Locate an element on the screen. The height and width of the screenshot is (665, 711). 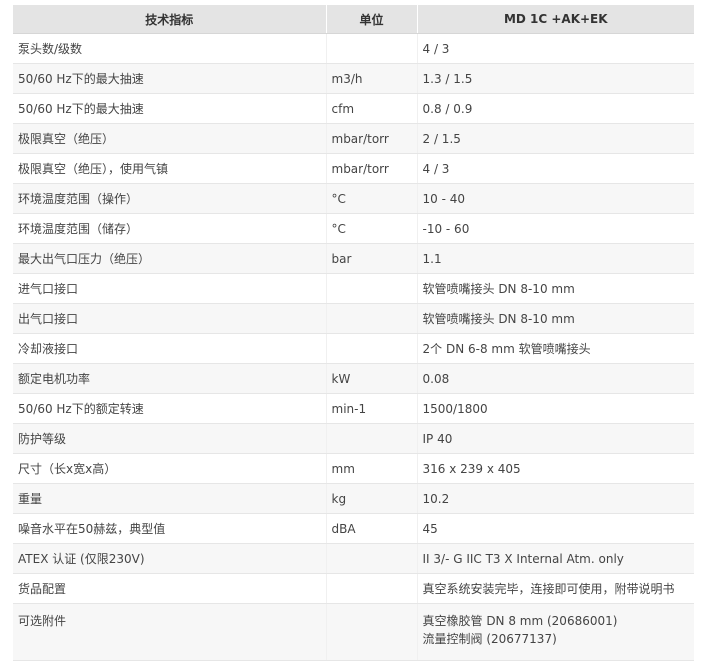
cell-value: 0.08 is located at coordinates (555, 378).